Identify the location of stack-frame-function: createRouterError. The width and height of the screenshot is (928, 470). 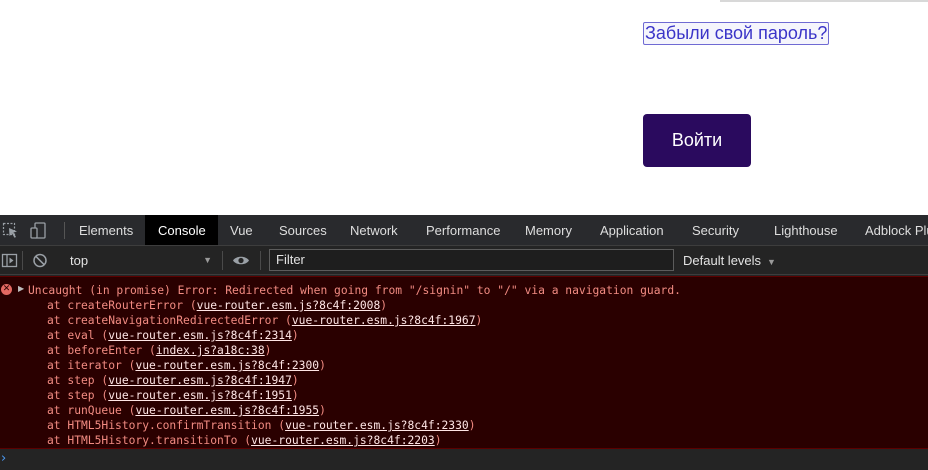
(125, 305).